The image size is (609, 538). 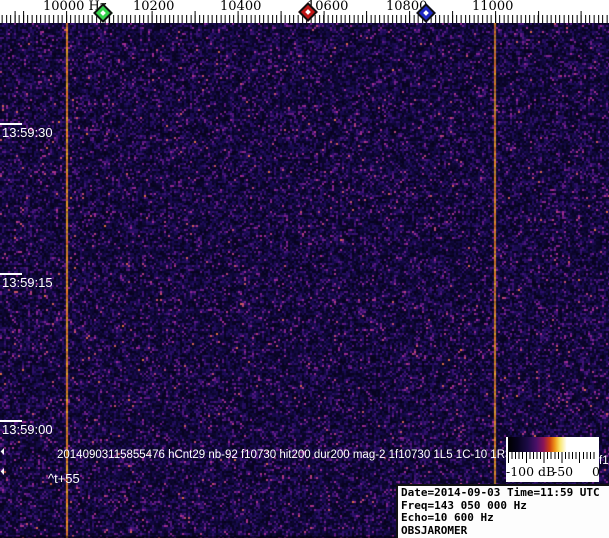 I want to click on intensity-colorbar: -100 dB -50 0, so click(x=553, y=459).